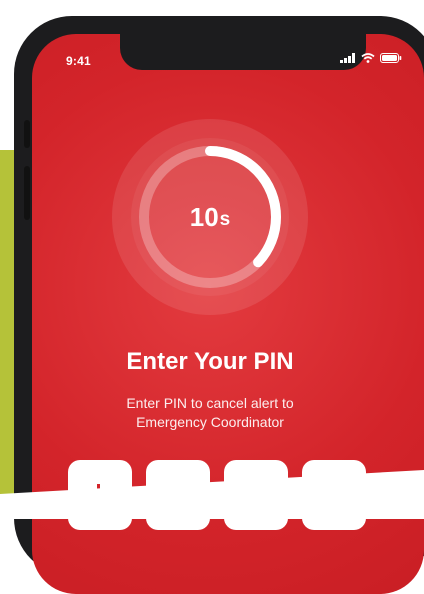  Describe the element at coordinates (27, 193) in the screenshot. I see `phone-volume-button` at that location.